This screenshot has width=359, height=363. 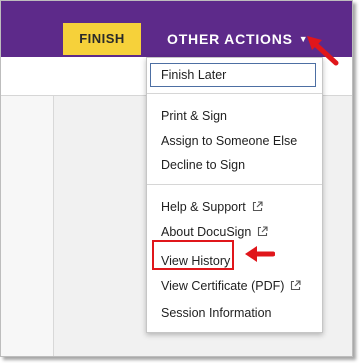 What do you see at coordinates (206, 232) in the screenshot?
I see `menu-item-label: About DocuSign` at bounding box center [206, 232].